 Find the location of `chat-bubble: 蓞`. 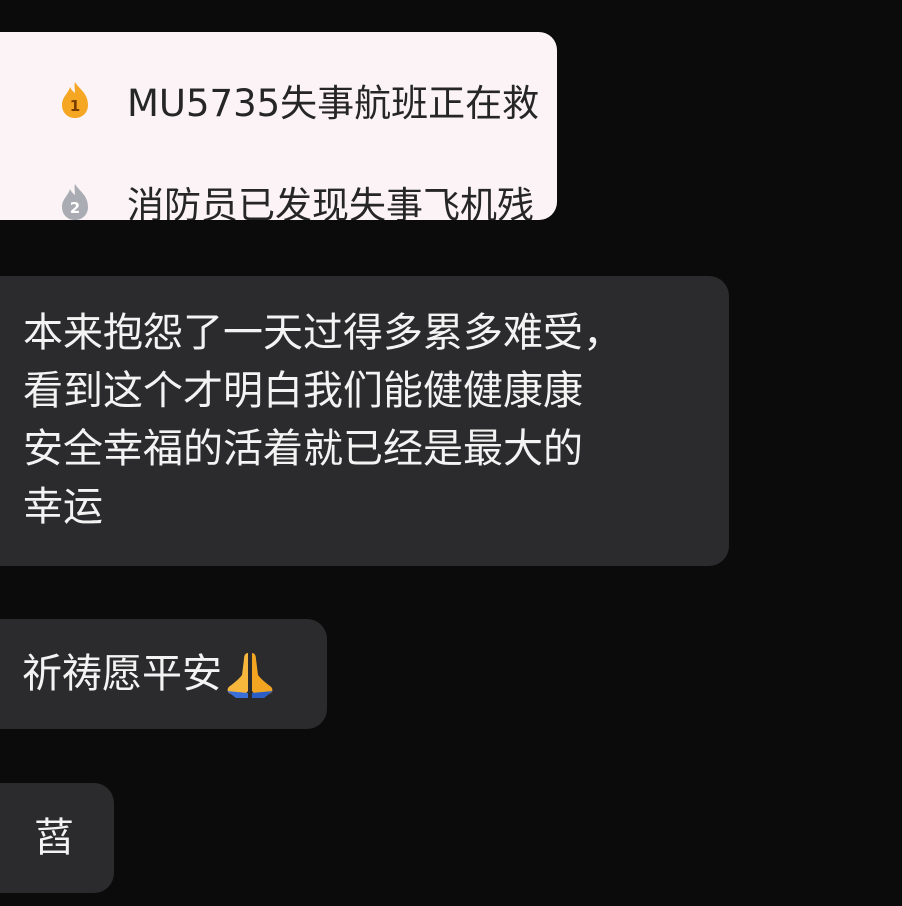

chat-bubble: 蓞 is located at coordinates (57, 838).